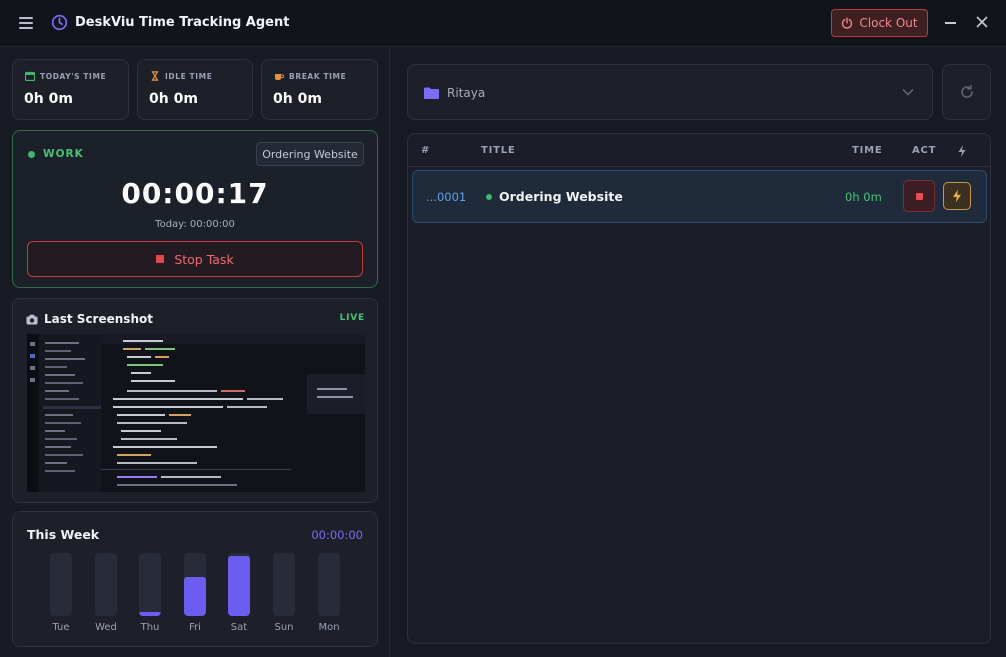  What do you see at coordinates (182, 22) in the screenshot?
I see `app-title: DeskViu Time Tracking Agent` at bounding box center [182, 22].